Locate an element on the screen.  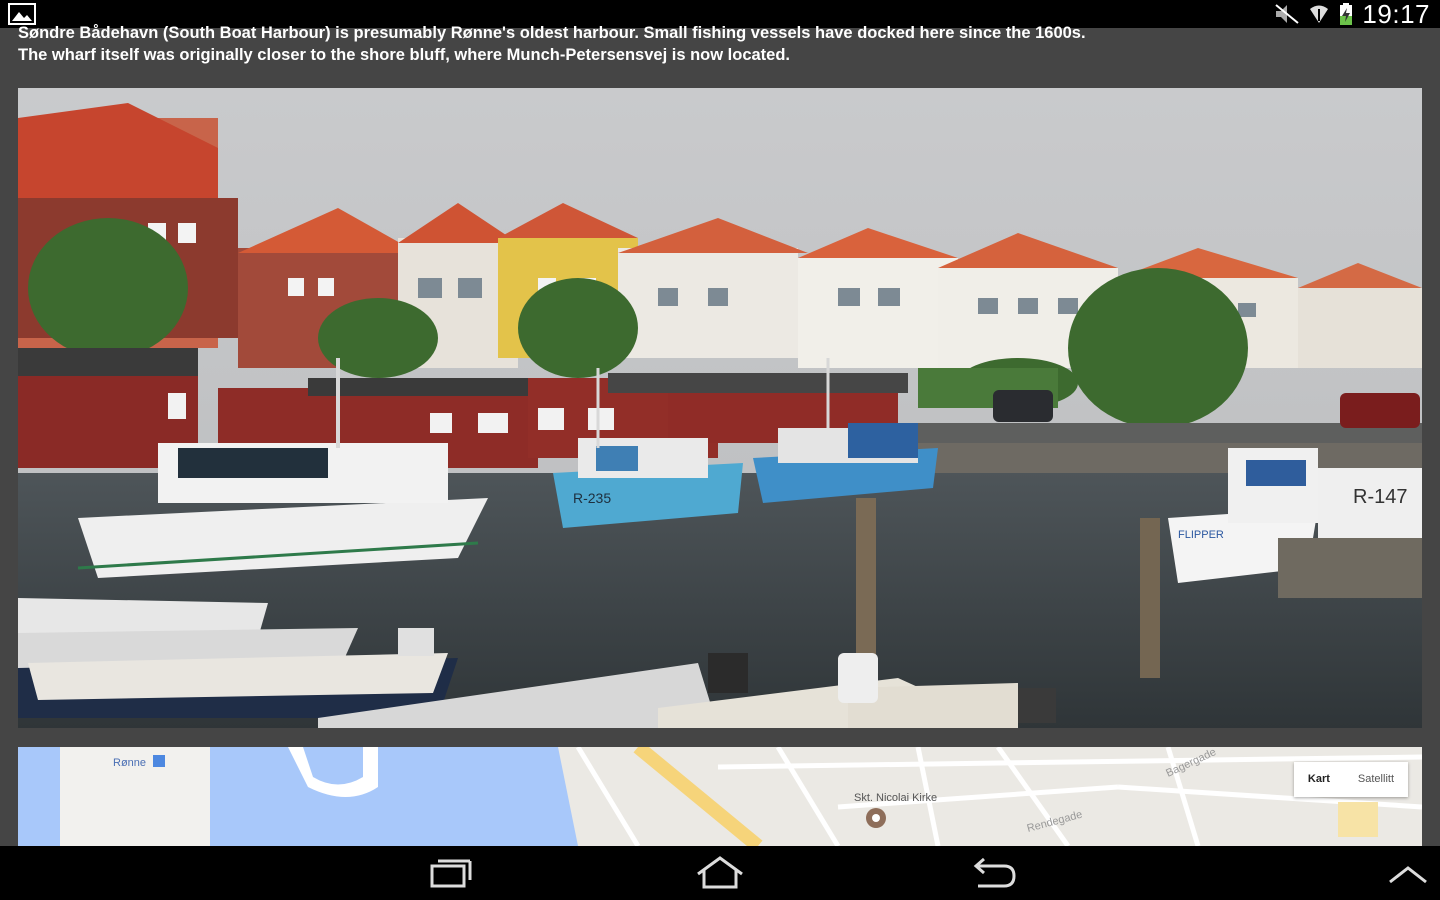
home-icon is located at coordinates (720, 873).